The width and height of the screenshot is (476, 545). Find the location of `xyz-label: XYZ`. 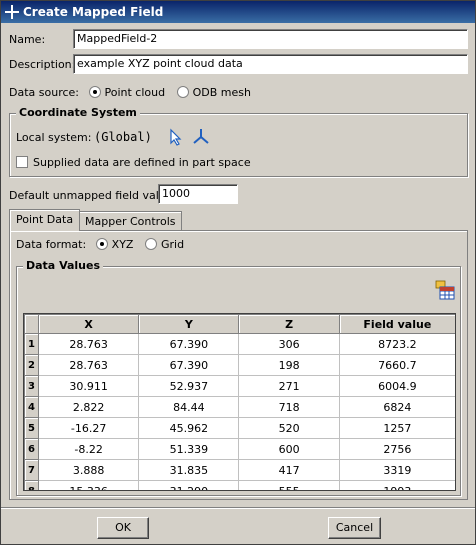

xyz-label: XYZ is located at coordinates (122, 244).